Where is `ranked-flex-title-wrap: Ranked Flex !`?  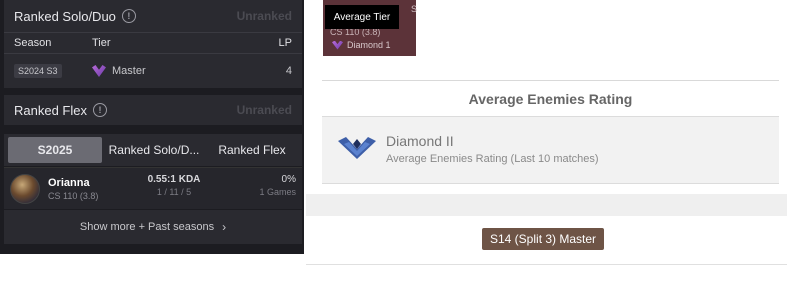
ranked-flex-title-wrap: Ranked Flex ! is located at coordinates (60, 110).